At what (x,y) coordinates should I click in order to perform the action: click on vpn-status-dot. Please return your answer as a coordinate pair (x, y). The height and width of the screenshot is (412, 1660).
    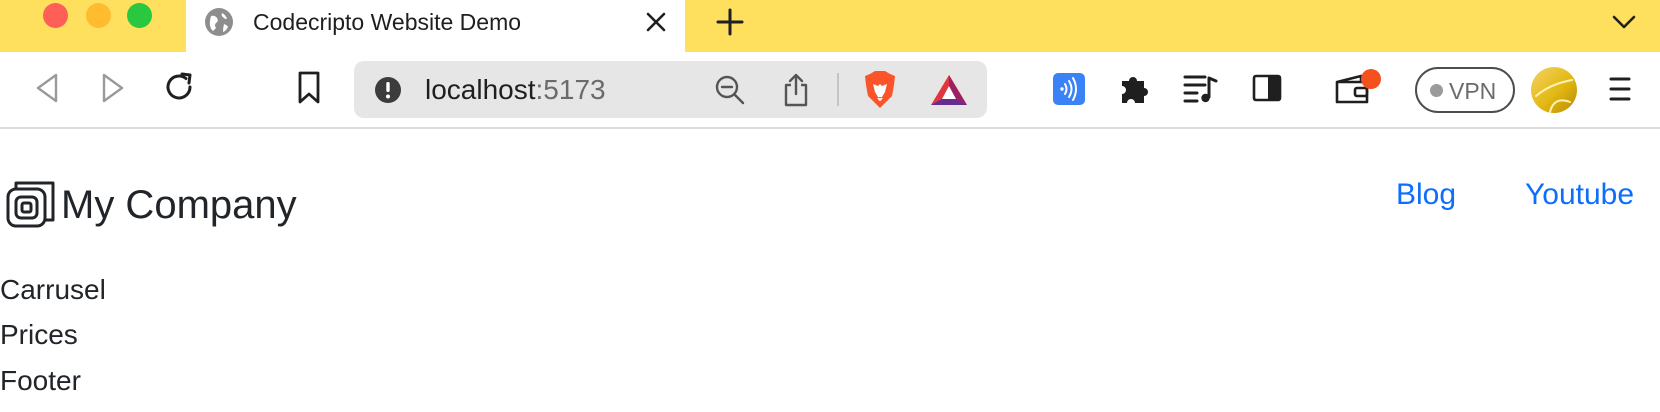
    Looking at the image, I should click on (1436, 90).